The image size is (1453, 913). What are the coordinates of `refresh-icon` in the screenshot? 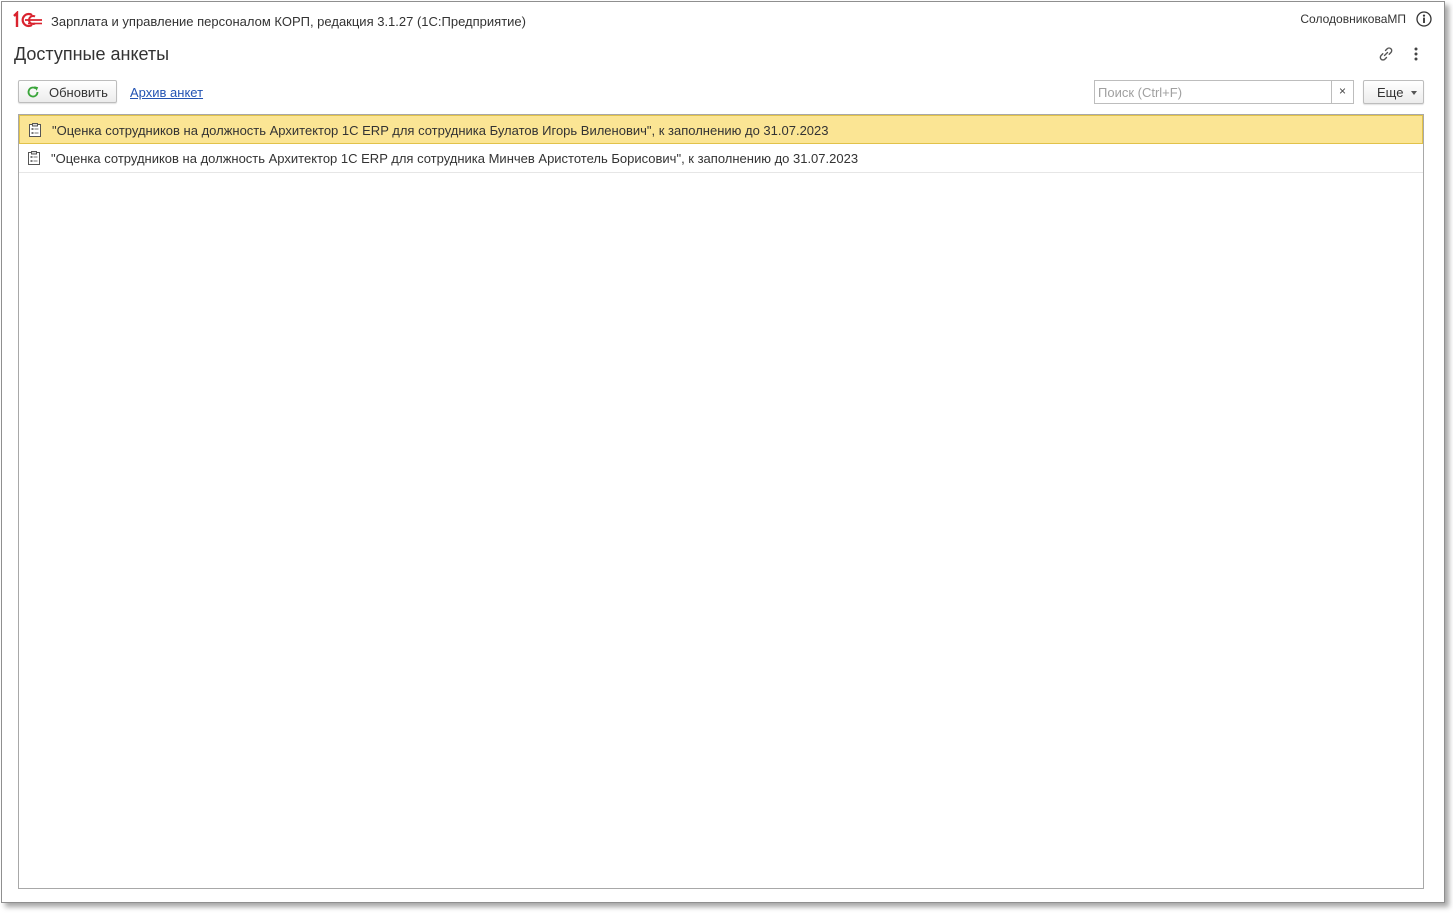 It's located at (33, 92).